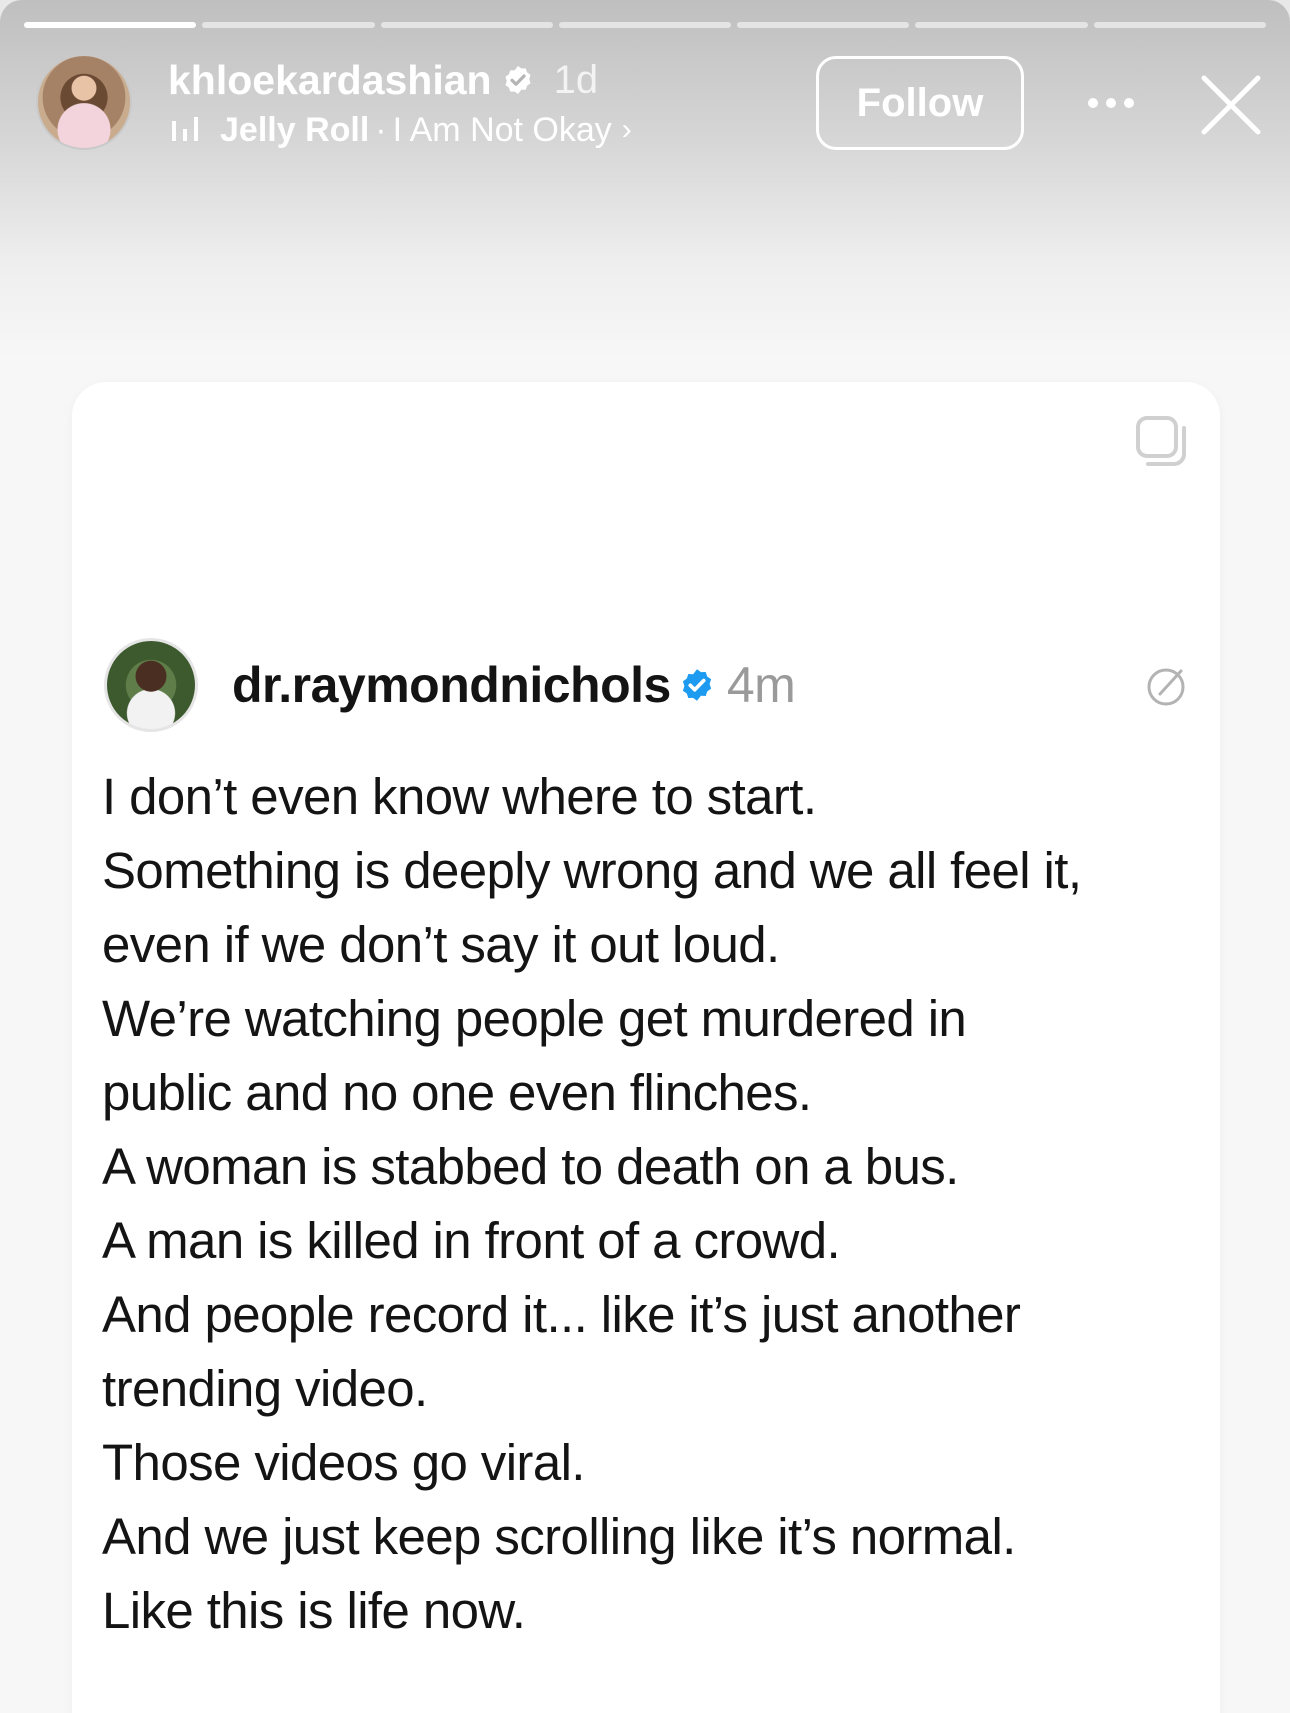 This screenshot has height=1713, width=1290. What do you see at coordinates (1162, 442) in the screenshot?
I see `copy-icon` at bounding box center [1162, 442].